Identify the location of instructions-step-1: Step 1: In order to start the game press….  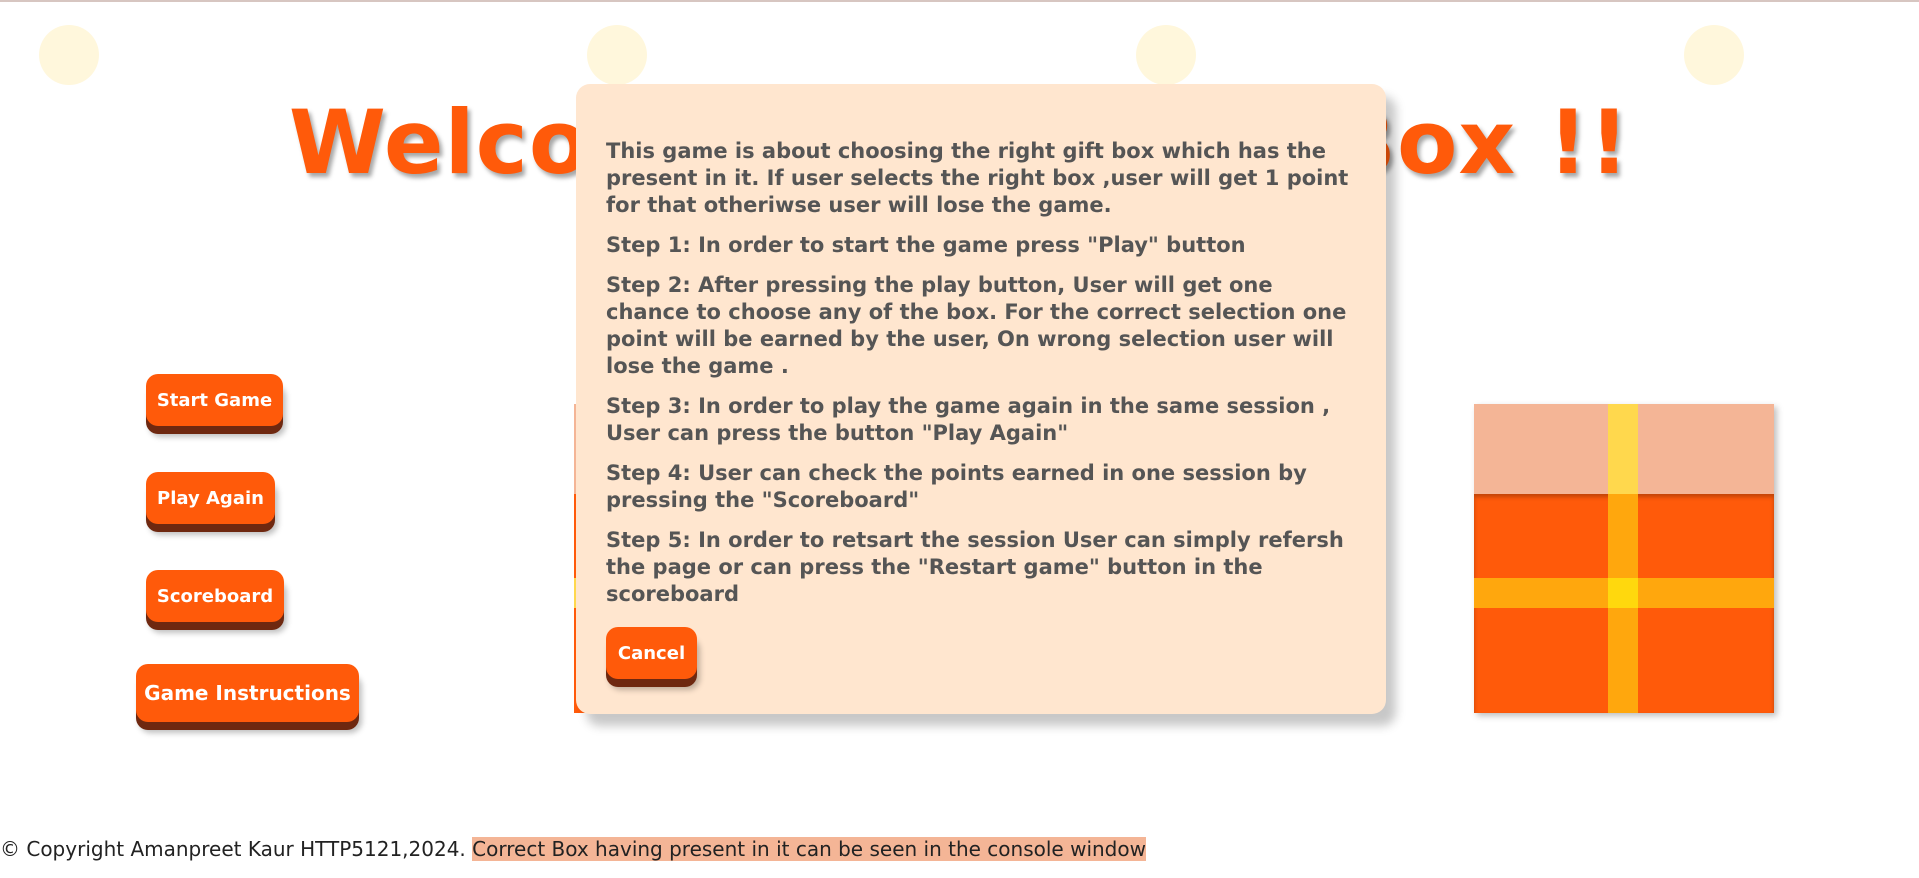
(926, 245).